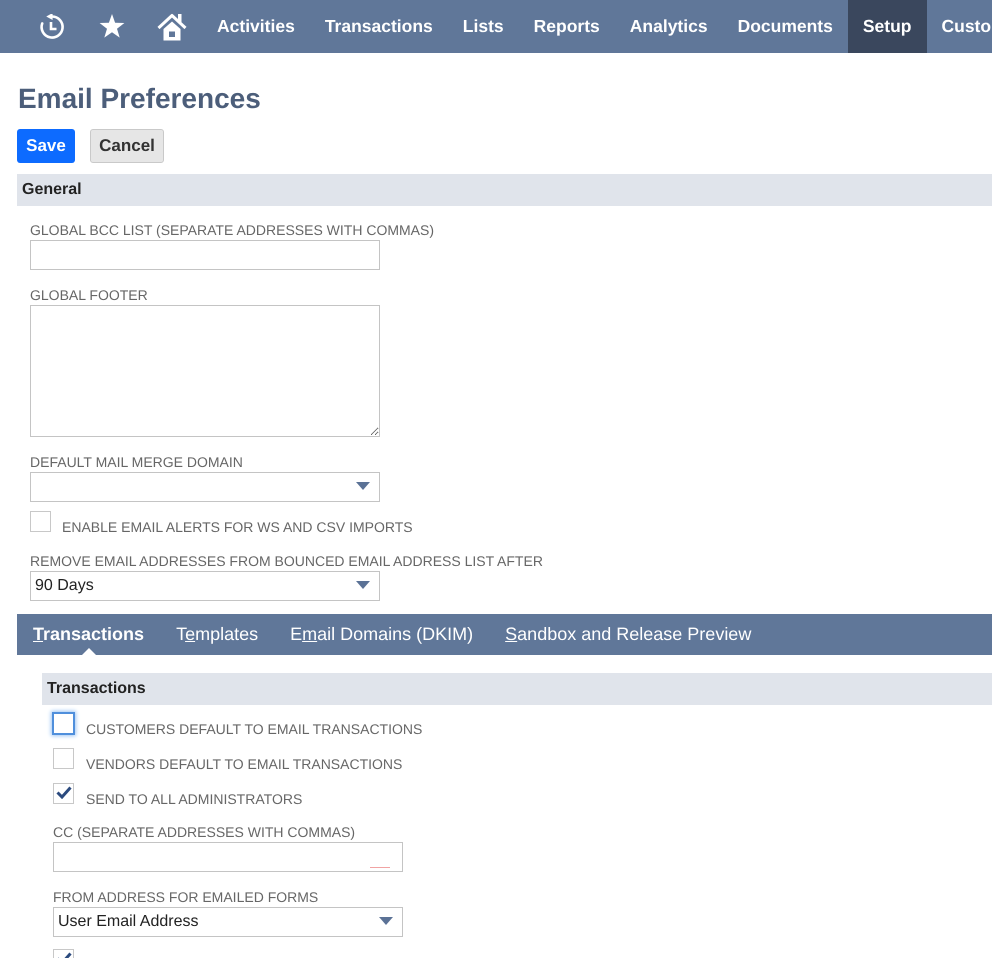  Describe the element at coordinates (887, 26) in the screenshot. I see `nav-menu-item: Setup` at that location.